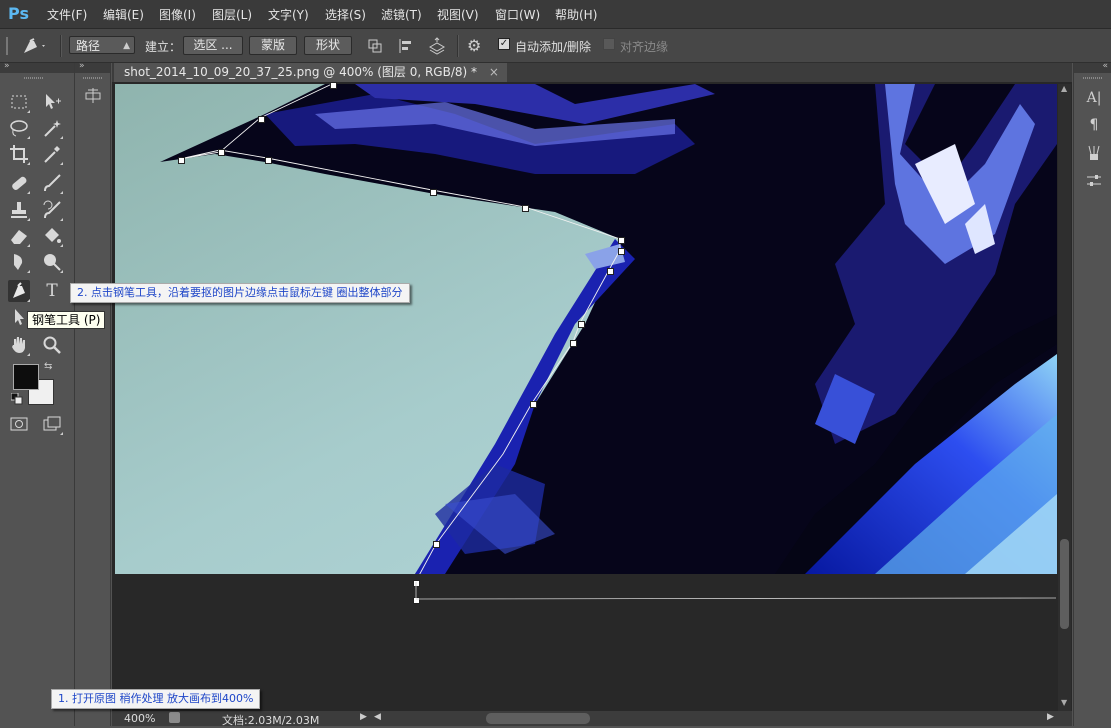 The image size is (1111, 728). I want to click on make-mask-button: 蒙版, so click(273, 45).